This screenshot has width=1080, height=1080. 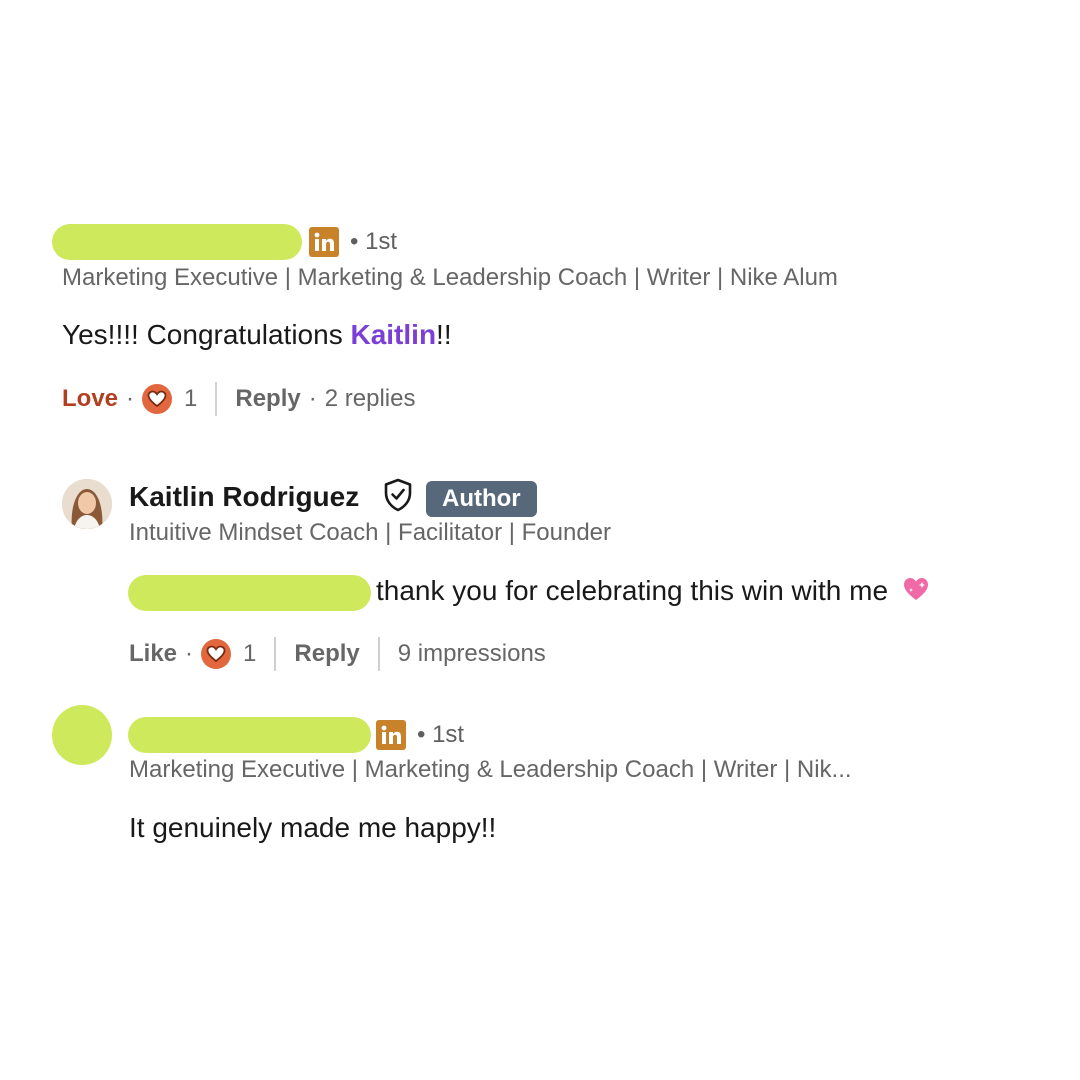 I want to click on impressions-count: 9 impressions, so click(x=472, y=654).